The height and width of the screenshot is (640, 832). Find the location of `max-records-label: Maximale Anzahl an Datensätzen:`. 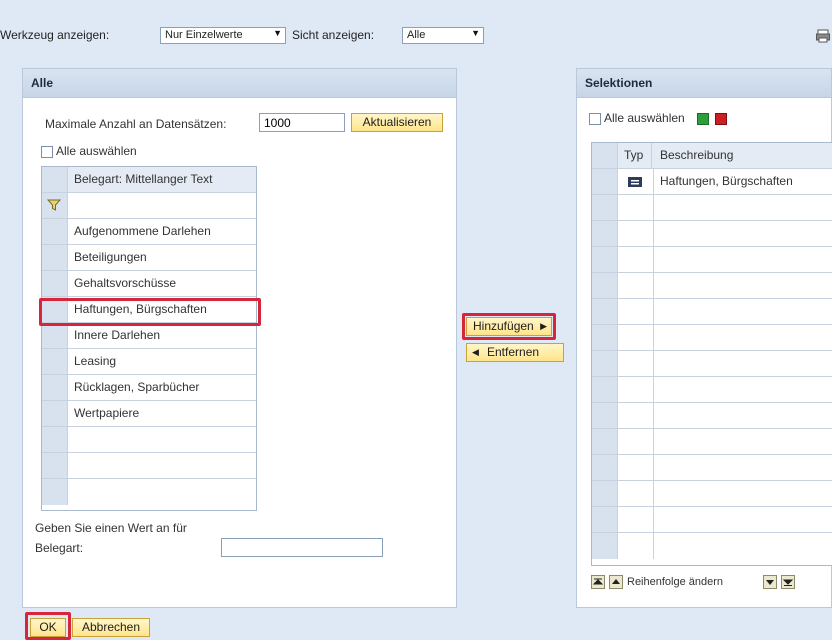

max-records-label: Maximale Anzahl an Datensätzen: is located at coordinates (136, 124).